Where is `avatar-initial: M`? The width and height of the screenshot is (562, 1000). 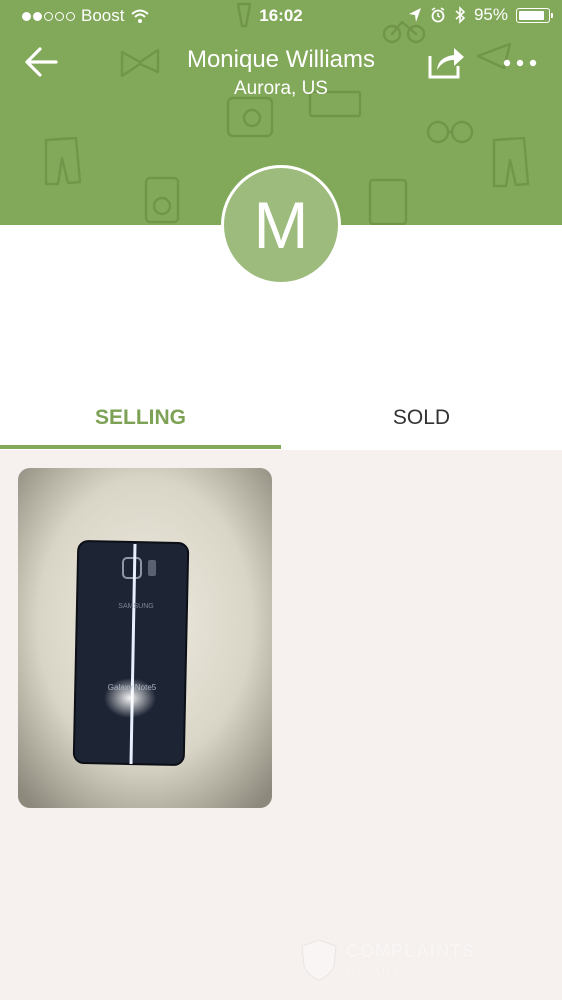
avatar-initial: M is located at coordinates (281, 225).